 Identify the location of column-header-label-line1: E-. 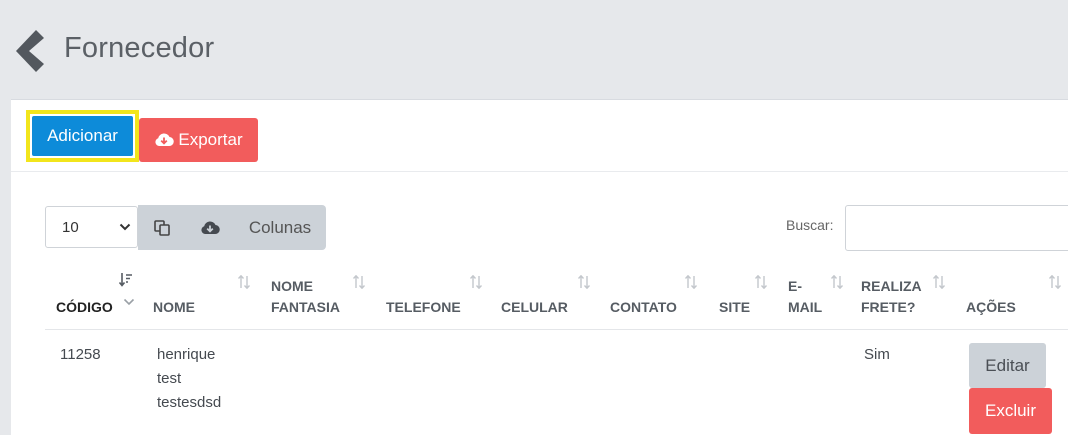
(795, 286).